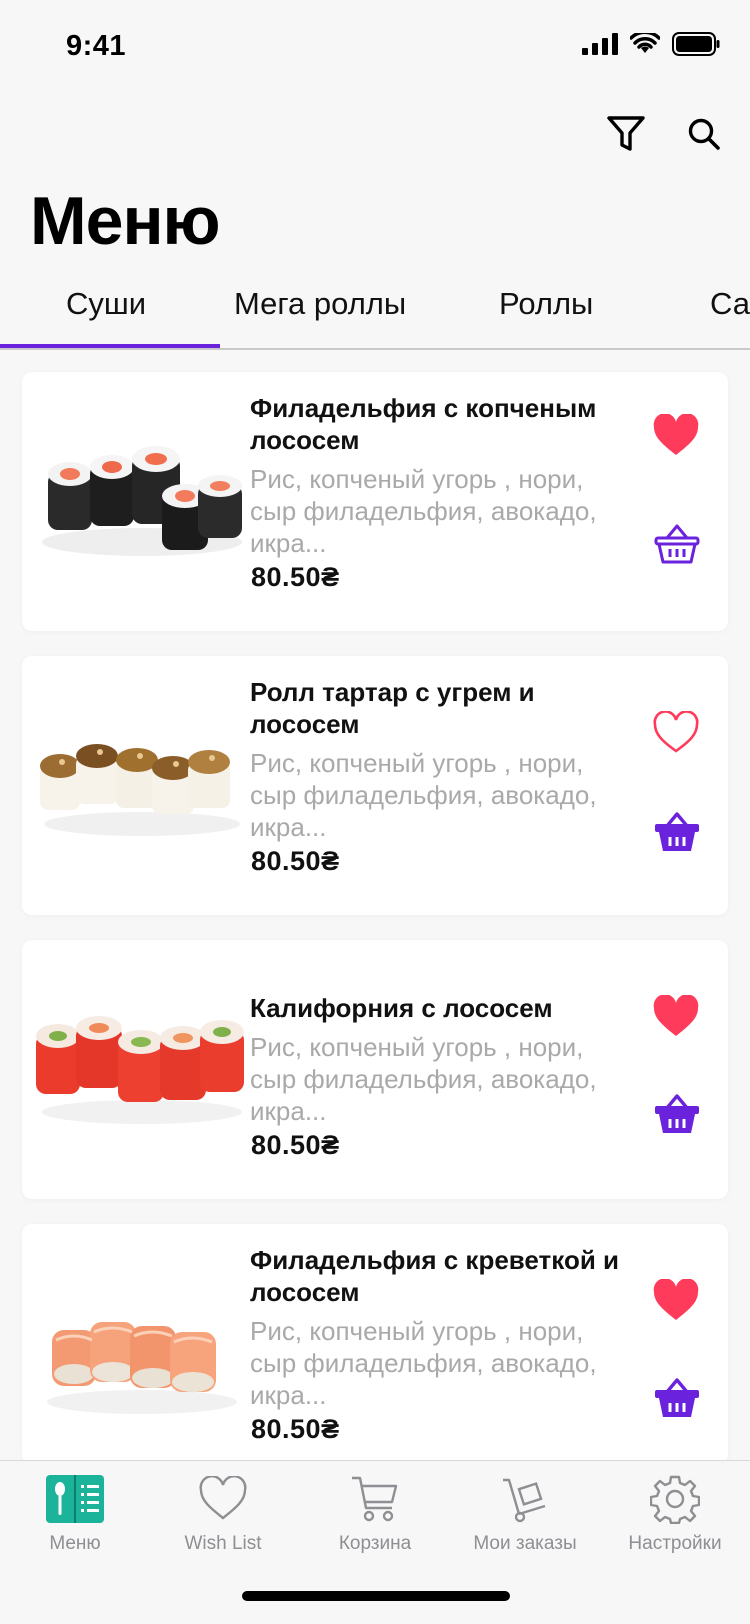 This screenshot has width=750, height=1624. I want to click on gear-icon, so click(675, 1499).